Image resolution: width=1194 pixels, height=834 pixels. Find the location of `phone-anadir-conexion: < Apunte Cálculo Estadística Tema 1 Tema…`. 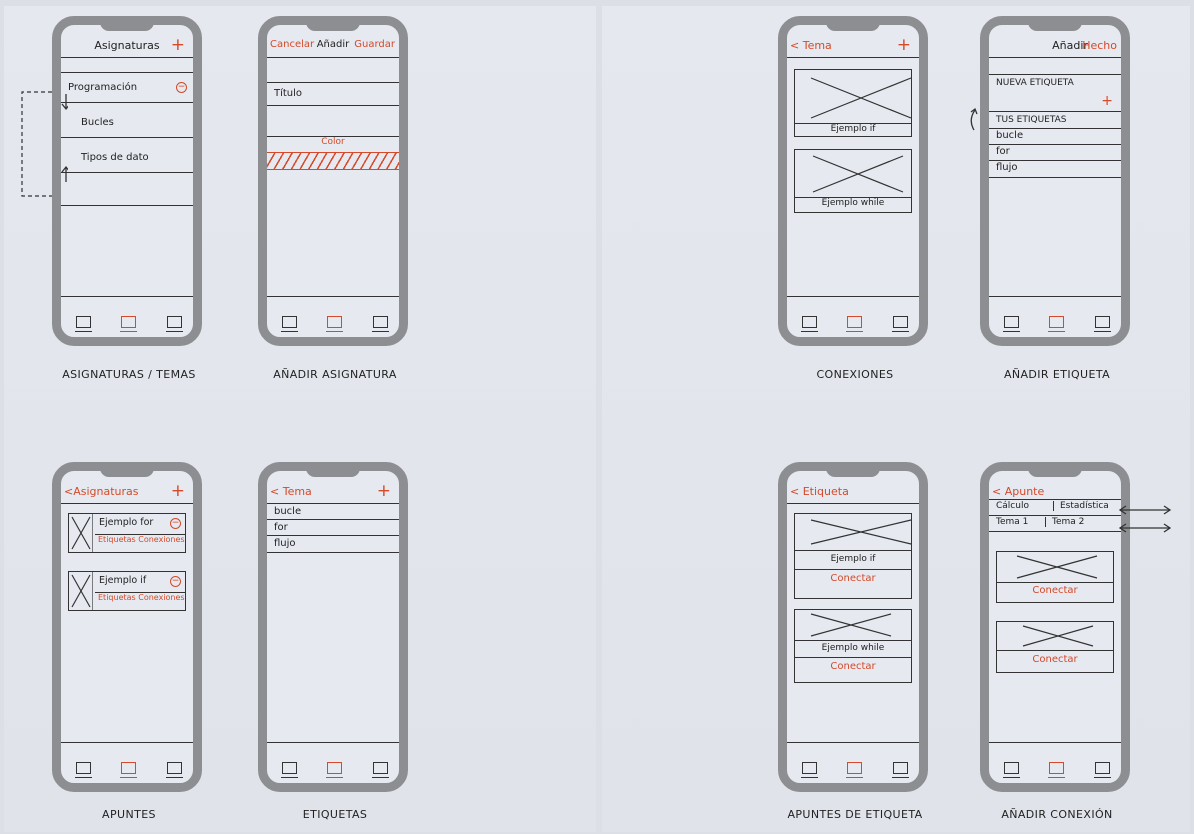

phone-anadir-conexion: < Apunte Cálculo Estadística Tema 1 Tema… is located at coordinates (1055, 627).